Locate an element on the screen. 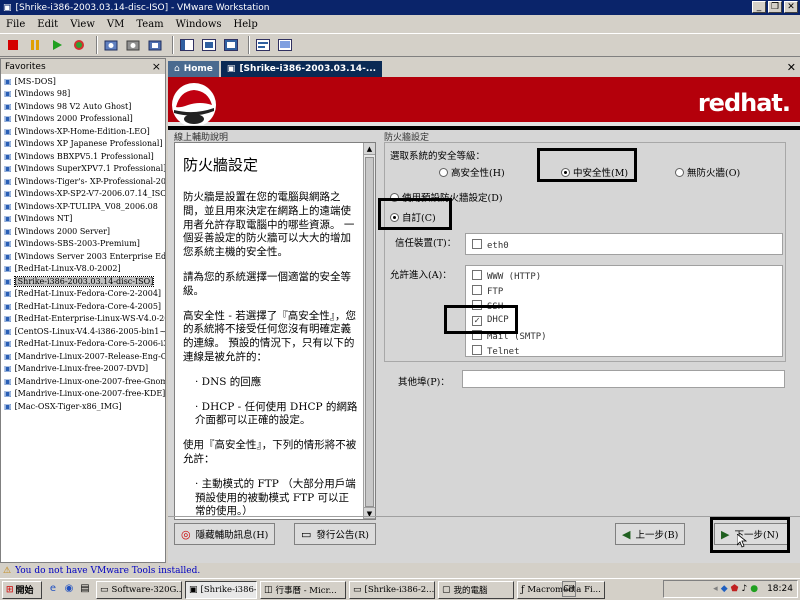 The image size is (800, 600). revert-icon is located at coordinates (133, 45).